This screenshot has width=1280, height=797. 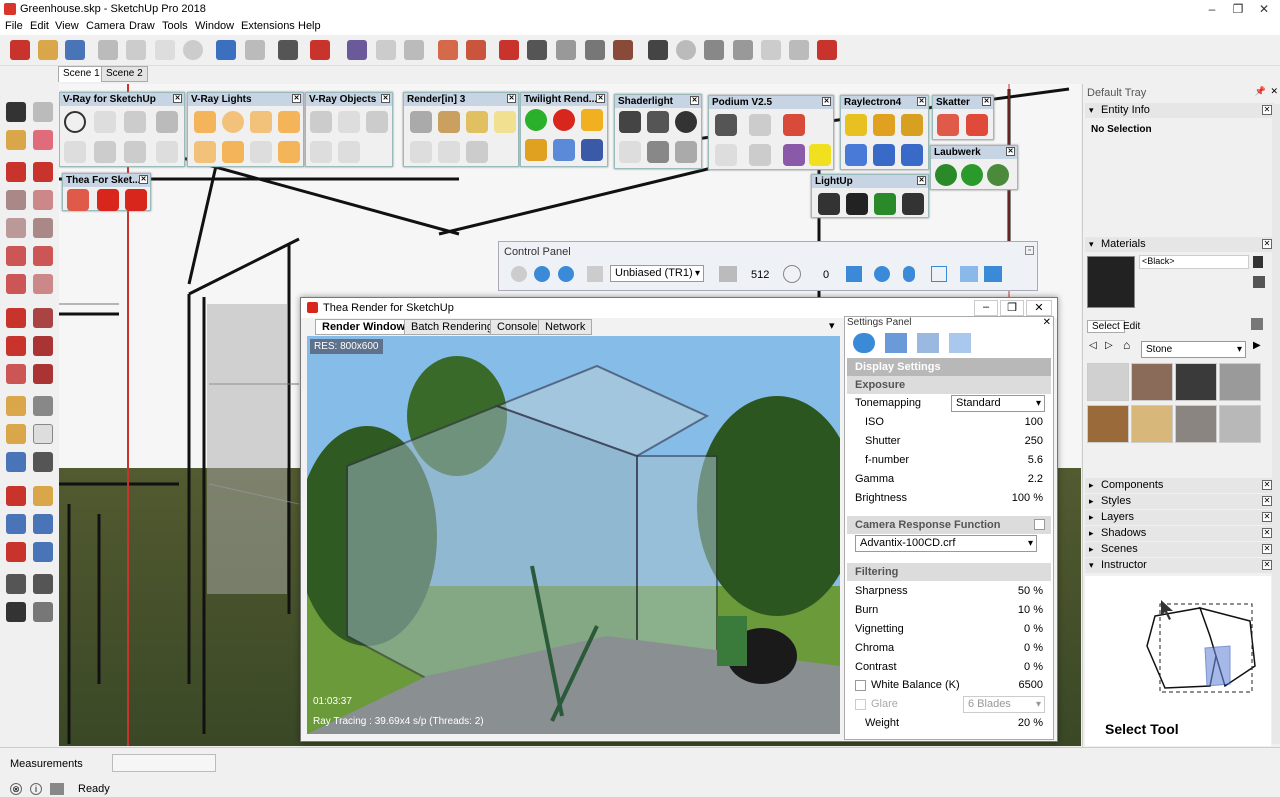 What do you see at coordinates (16, 612) in the screenshot?
I see `walk-tool-icon` at bounding box center [16, 612].